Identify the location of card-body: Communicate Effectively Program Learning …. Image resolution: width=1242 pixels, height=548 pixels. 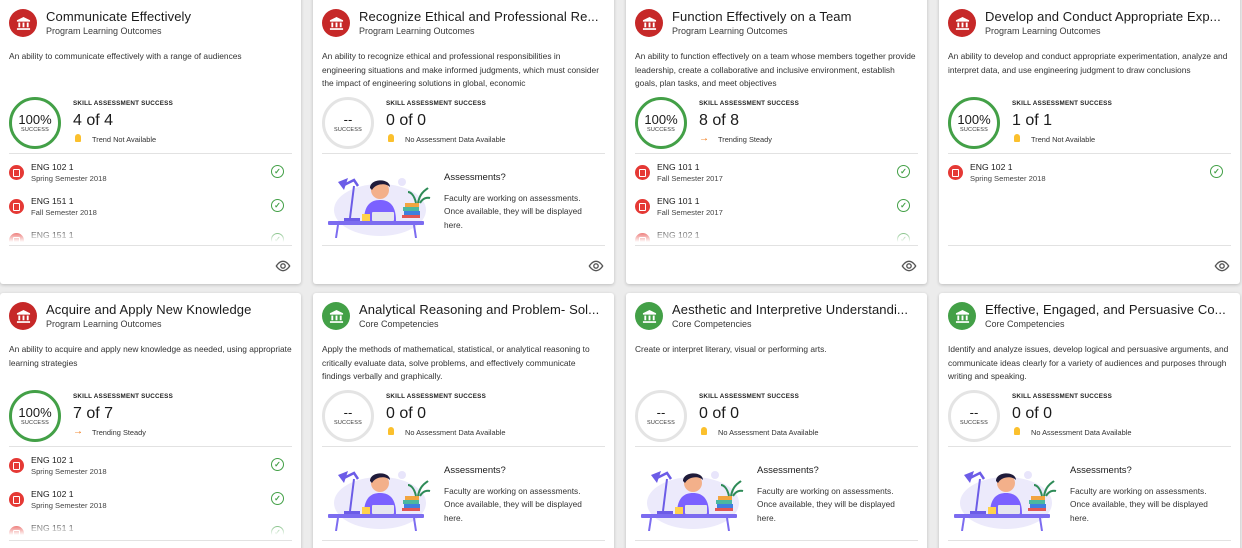
(150, 142).